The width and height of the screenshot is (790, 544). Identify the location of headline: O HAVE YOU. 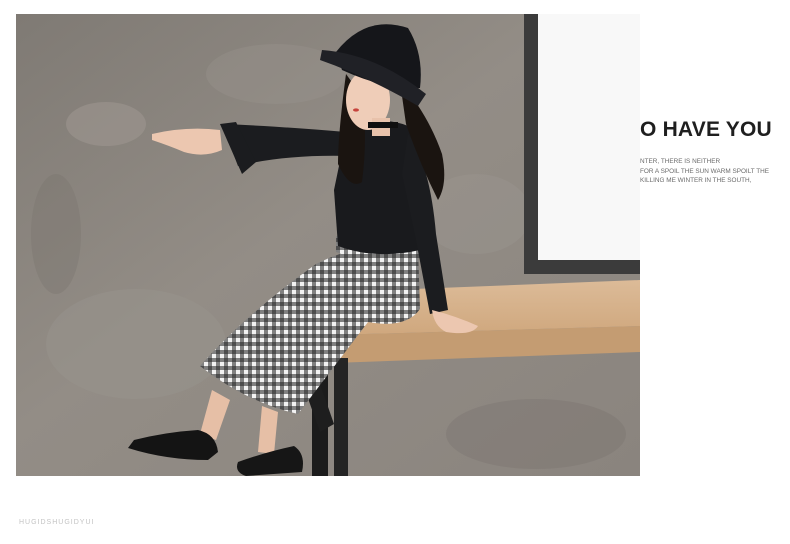
(706, 129).